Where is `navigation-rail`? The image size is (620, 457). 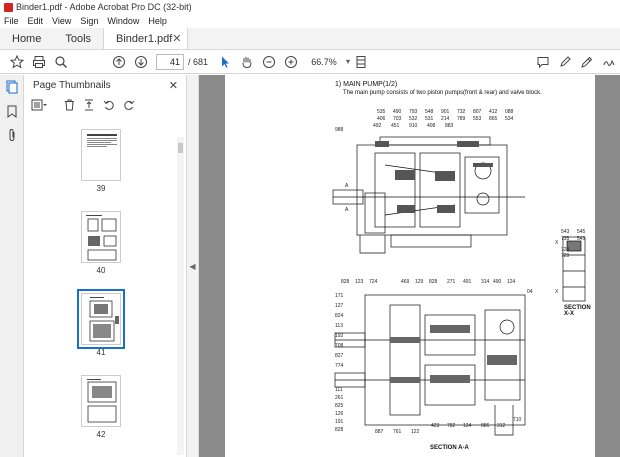
navigation-rail is located at coordinates (12, 266).